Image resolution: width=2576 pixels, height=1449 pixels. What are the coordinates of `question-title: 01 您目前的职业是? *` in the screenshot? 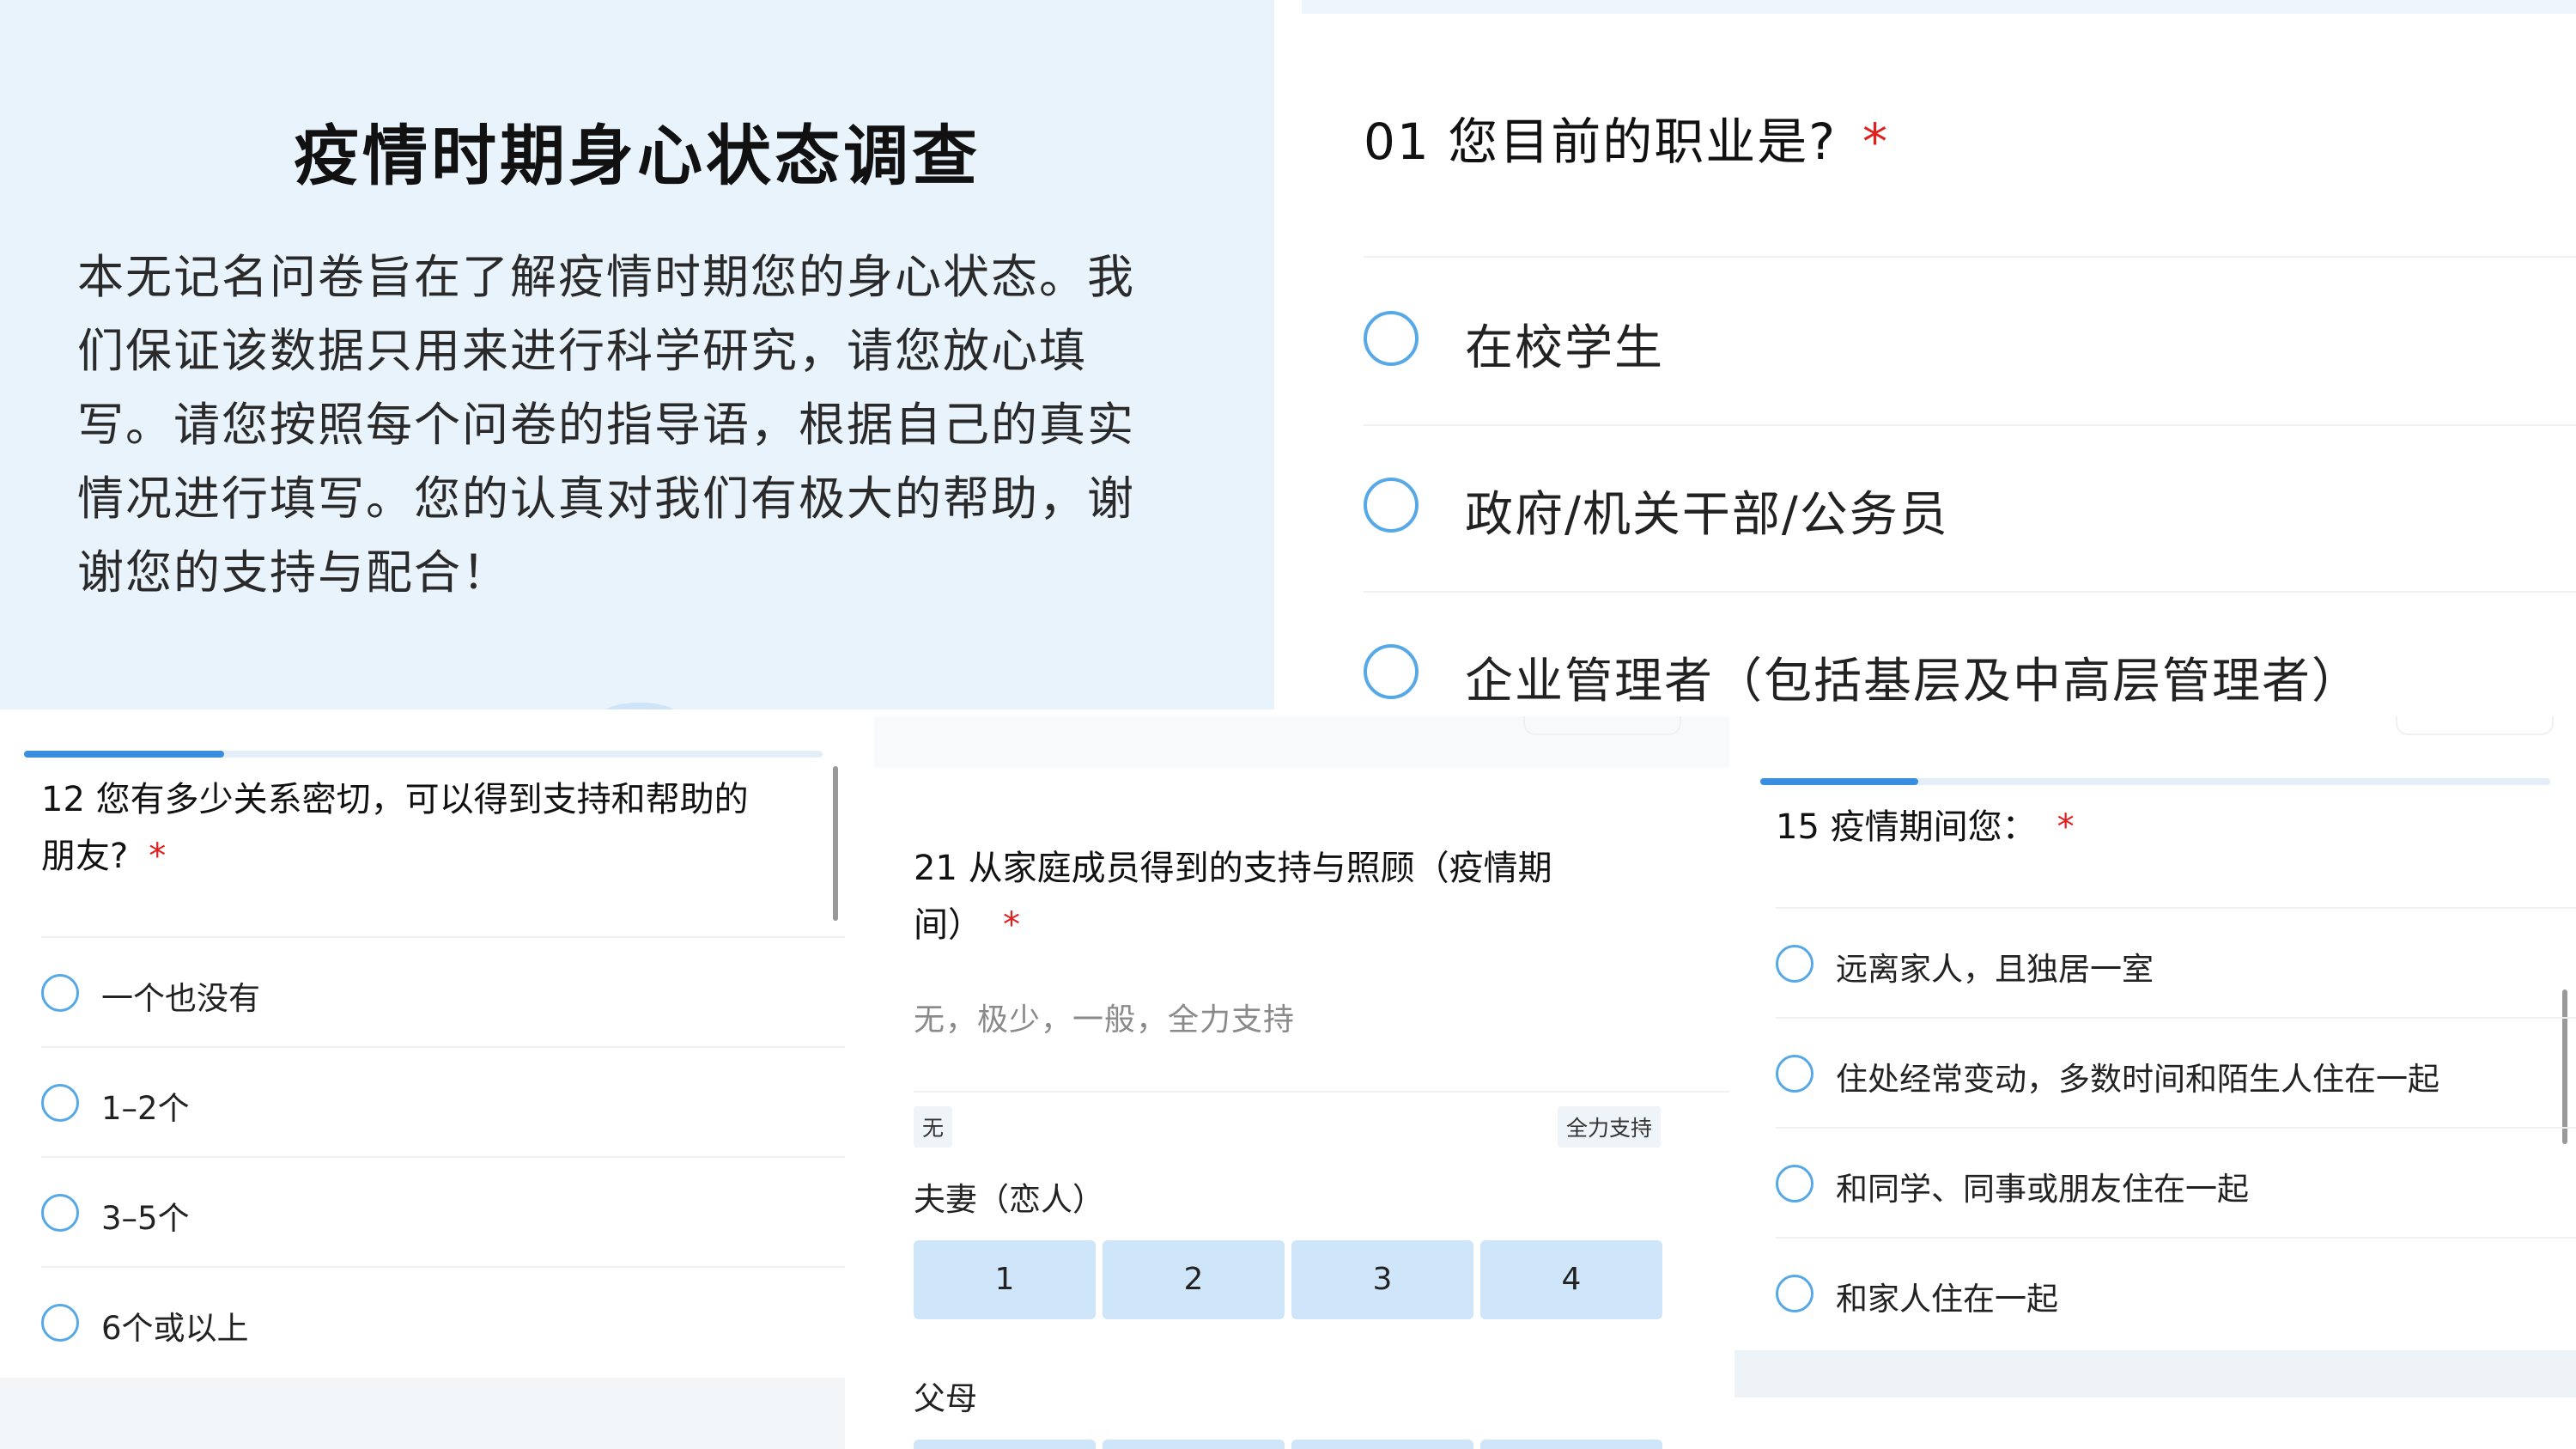 It's located at (1627, 137).